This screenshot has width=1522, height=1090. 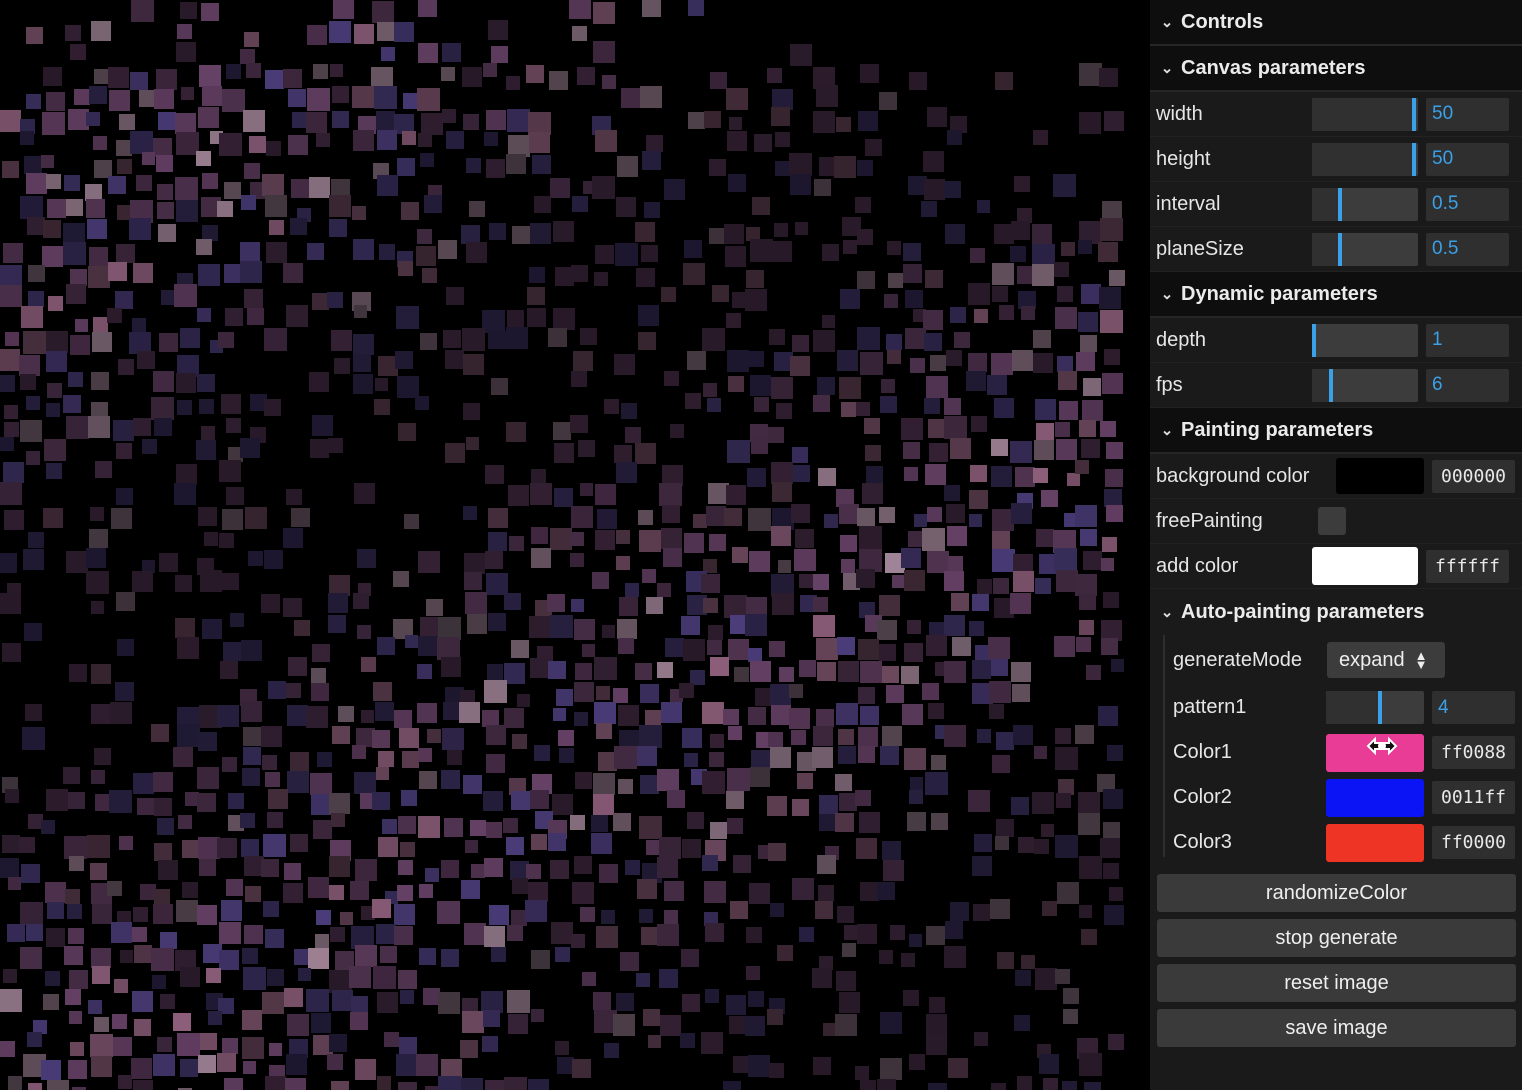 I want to click on painting-parameters-folder-title: ⌄ Painting parameters, so click(x=1336, y=431).